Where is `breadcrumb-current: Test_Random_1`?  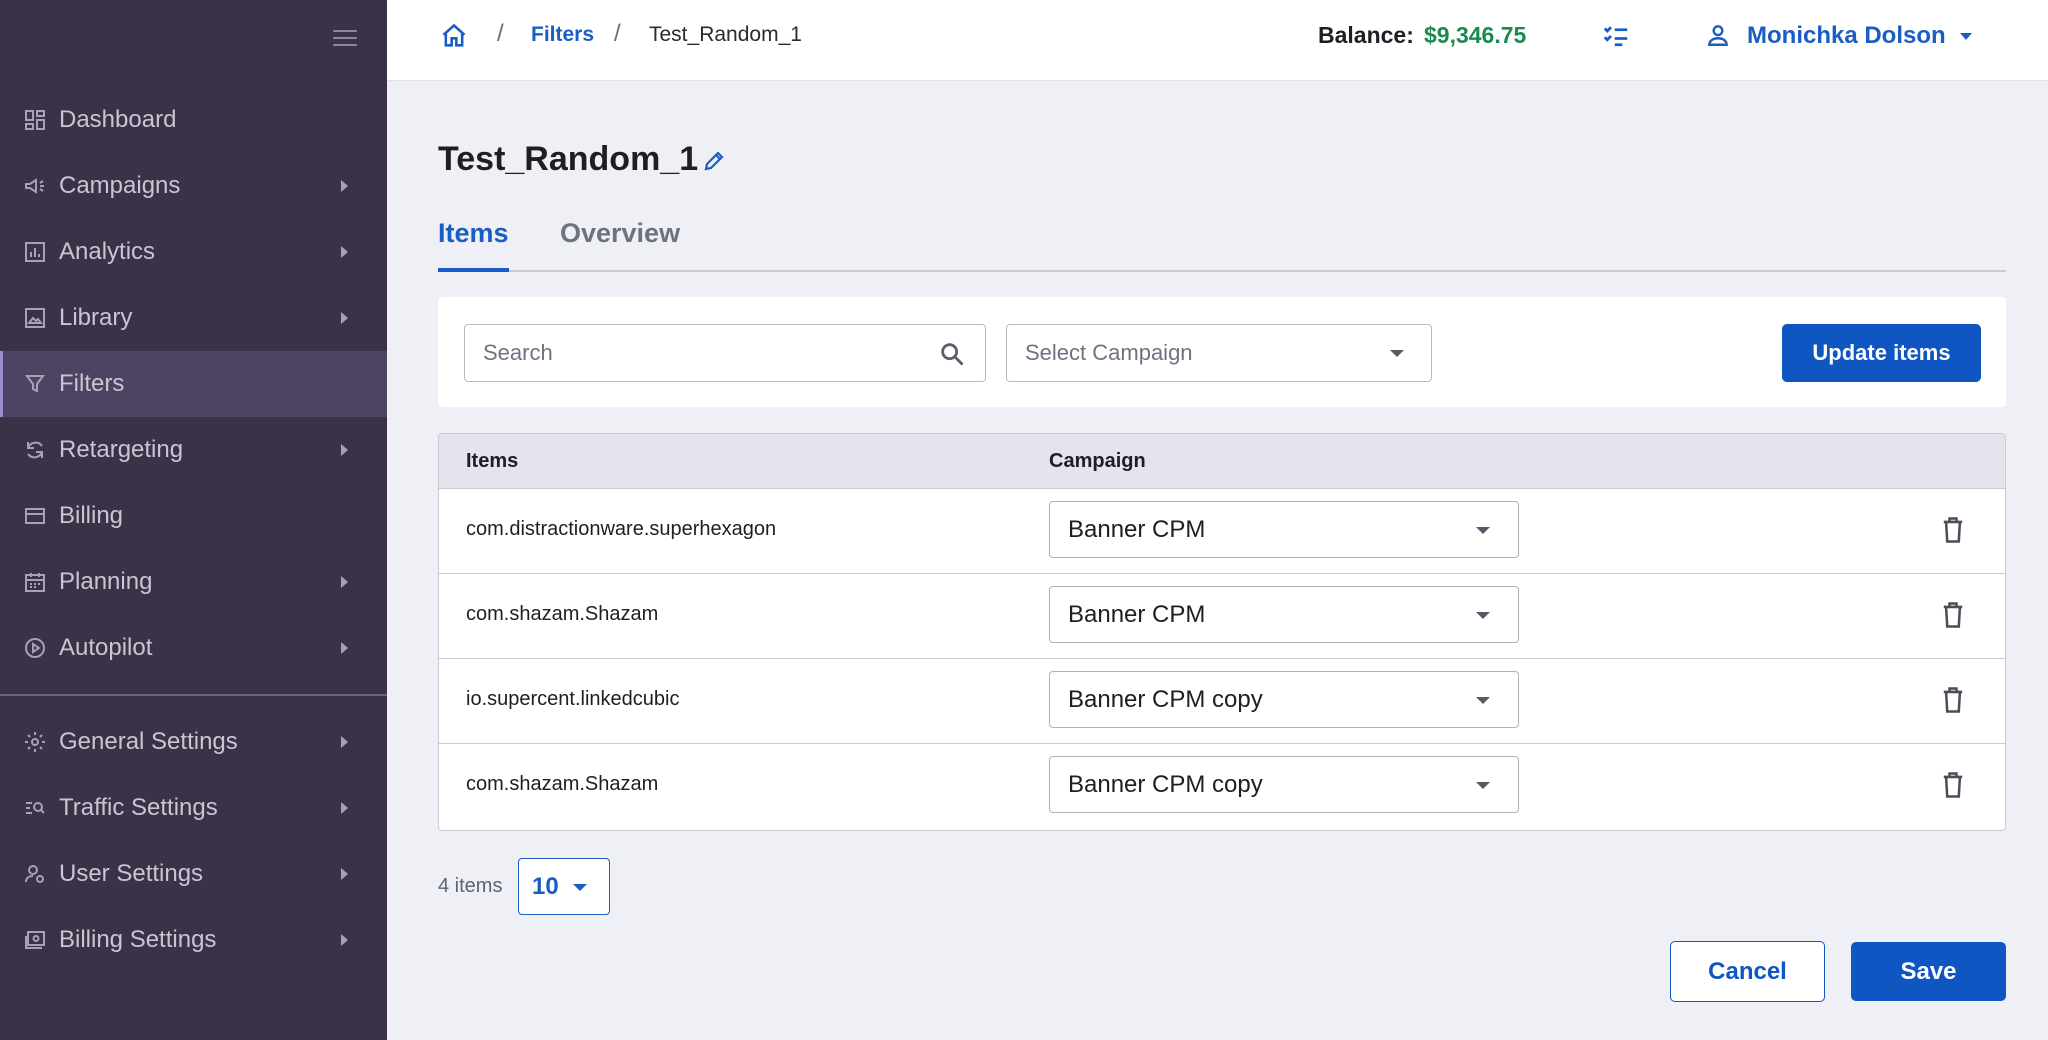
breadcrumb-current: Test_Random_1 is located at coordinates (725, 34).